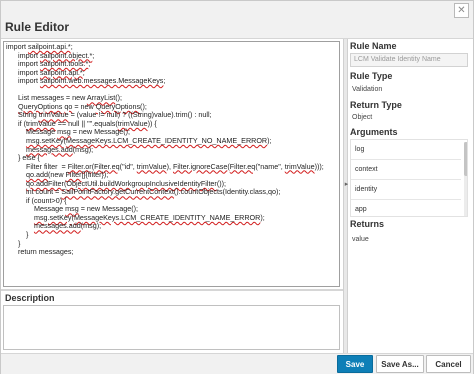  What do you see at coordinates (101, 81) in the screenshot?
I see `code-token-flagged: sailpoint.web.messages.MessageKeys` at bounding box center [101, 81].